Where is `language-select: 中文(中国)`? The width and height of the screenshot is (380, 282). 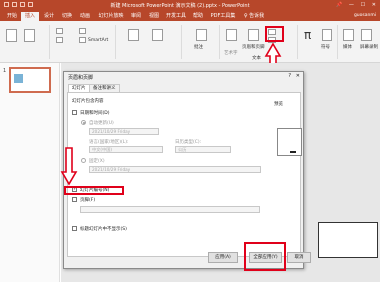
language-select: 中文(中国) is located at coordinates (126, 149).